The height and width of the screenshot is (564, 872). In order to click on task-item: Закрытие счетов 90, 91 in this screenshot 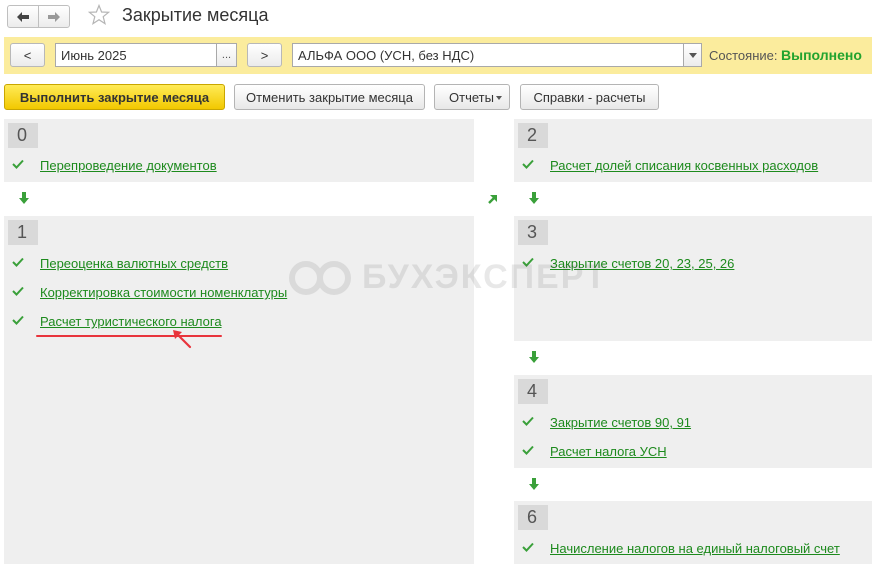, I will do `click(694, 423)`.